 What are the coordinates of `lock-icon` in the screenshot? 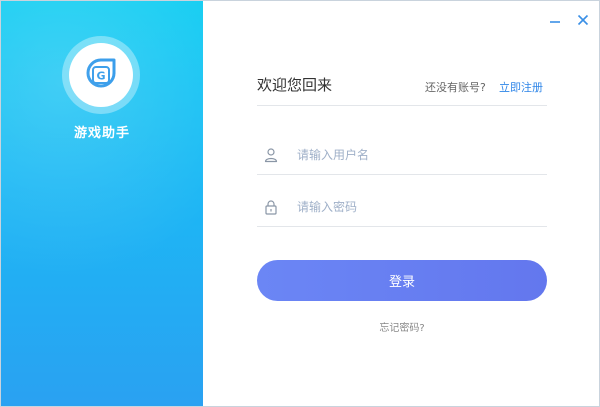 It's located at (271, 207).